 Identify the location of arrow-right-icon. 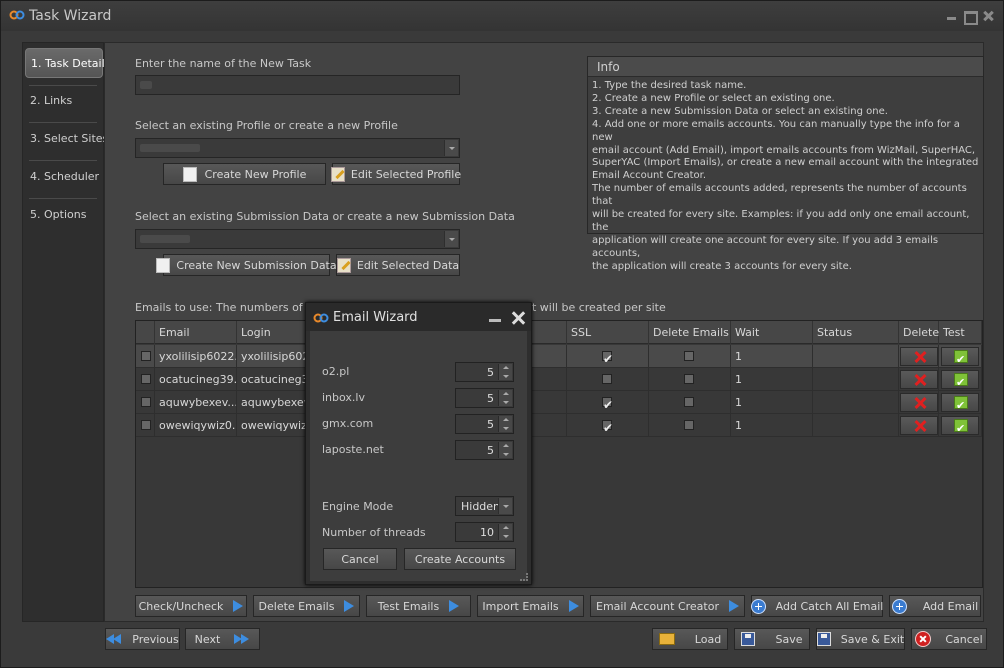
(238, 606).